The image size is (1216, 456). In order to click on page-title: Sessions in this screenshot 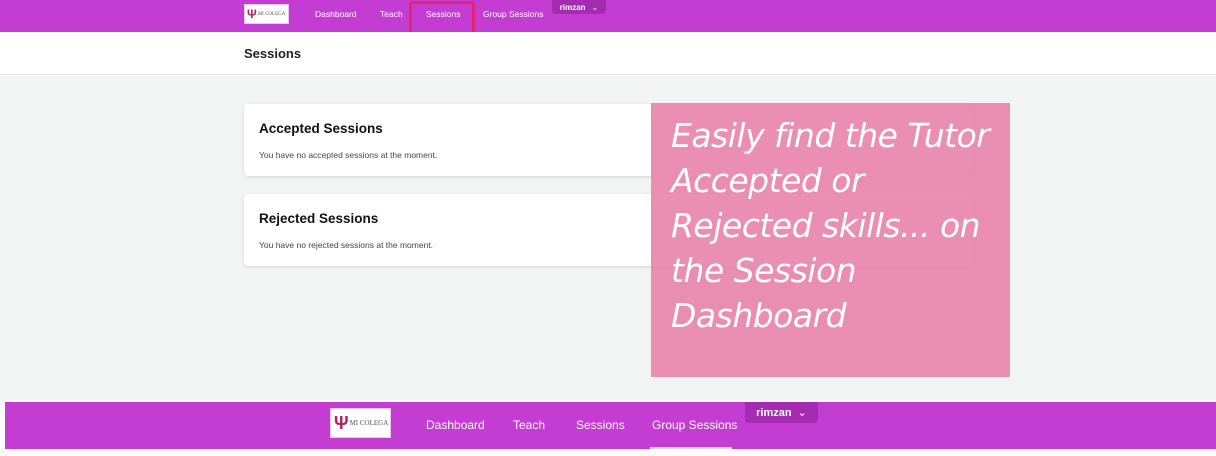, I will do `click(273, 53)`.